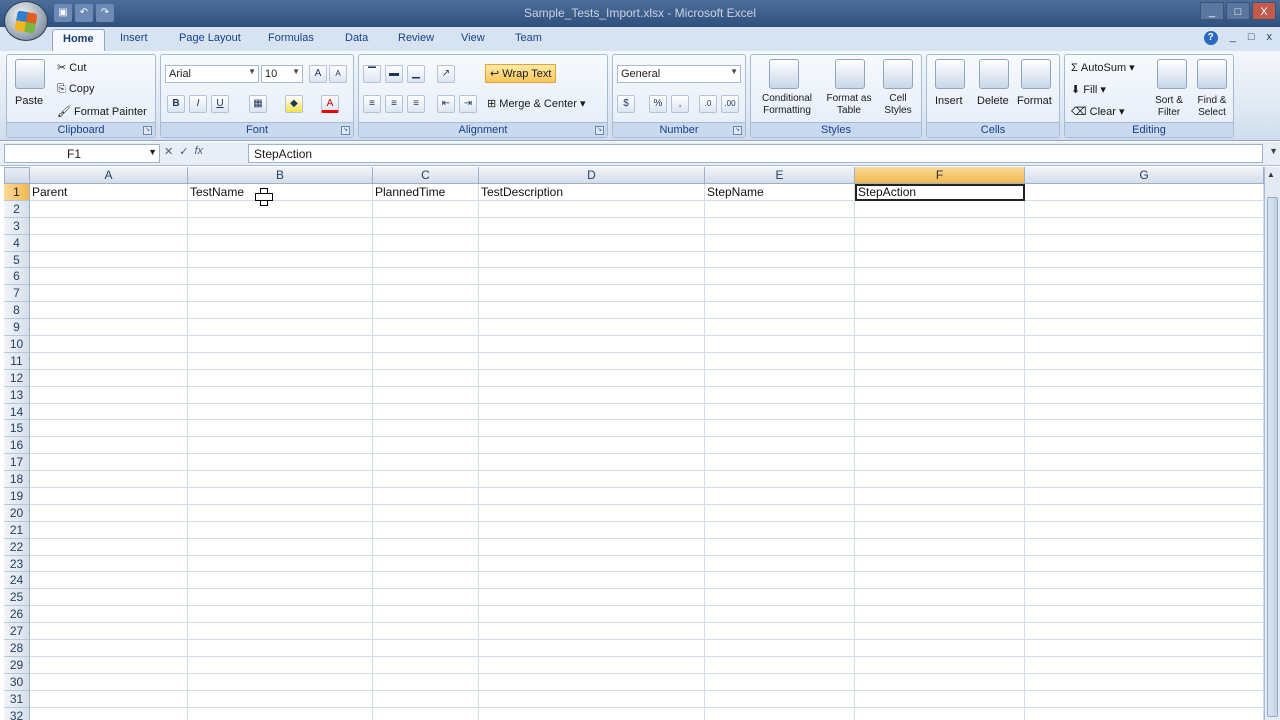 The height and width of the screenshot is (720, 1280). What do you see at coordinates (949, 101) in the screenshot?
I see `insert-button: Insert` at bounding box center [949, 101].